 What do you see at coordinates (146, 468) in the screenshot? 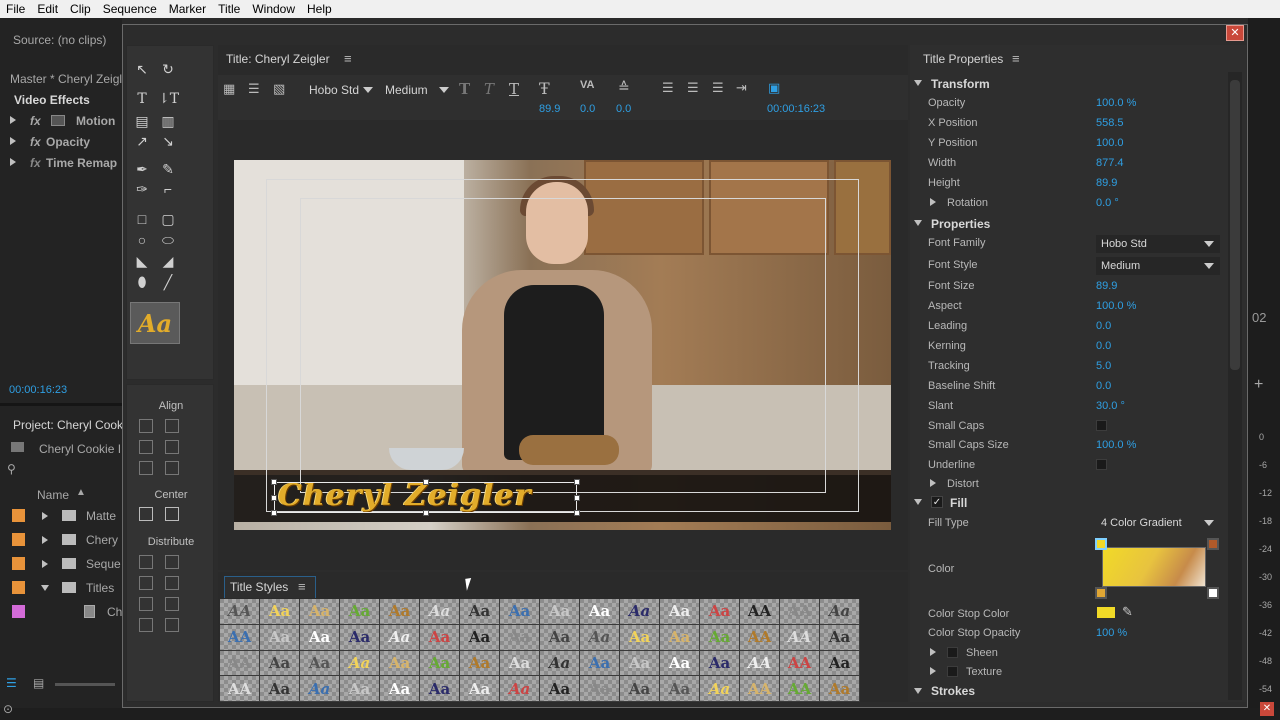
I see `align-vertical-center-icon` at bounding box center [146, 468].